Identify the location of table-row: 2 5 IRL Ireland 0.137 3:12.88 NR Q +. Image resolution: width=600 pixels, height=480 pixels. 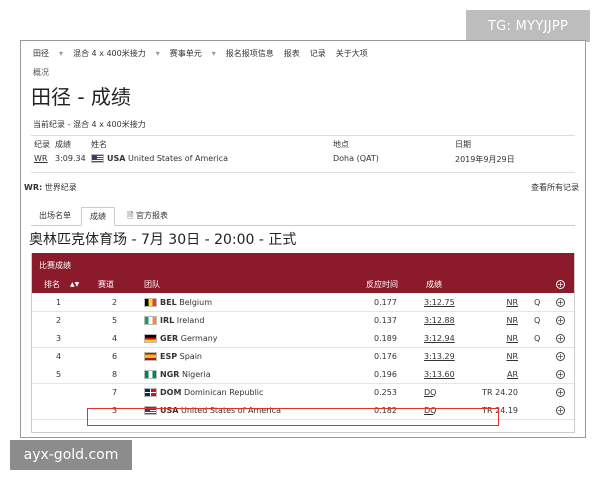
(303, 320).